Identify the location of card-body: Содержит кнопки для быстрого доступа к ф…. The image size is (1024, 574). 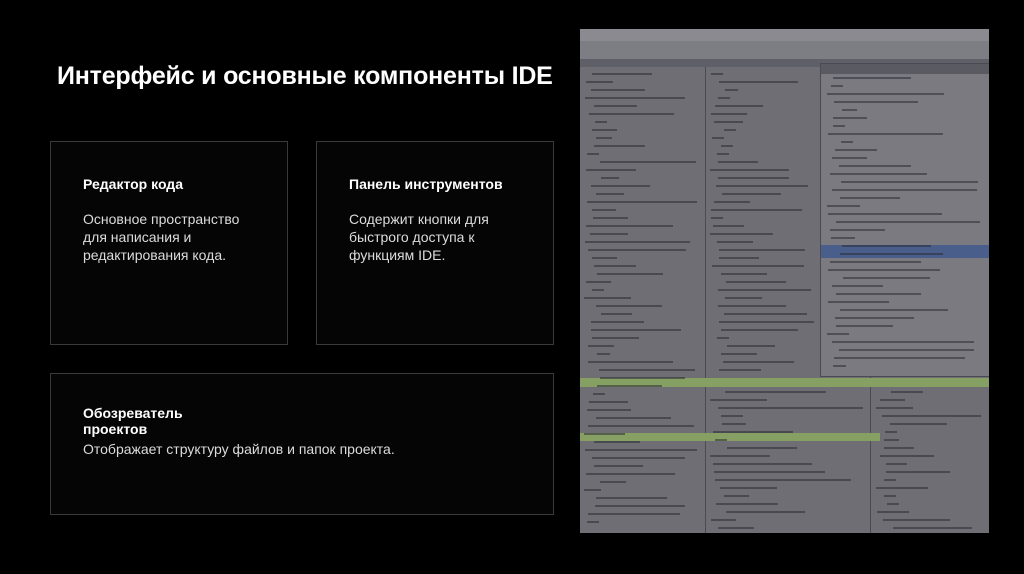
(419, 237).